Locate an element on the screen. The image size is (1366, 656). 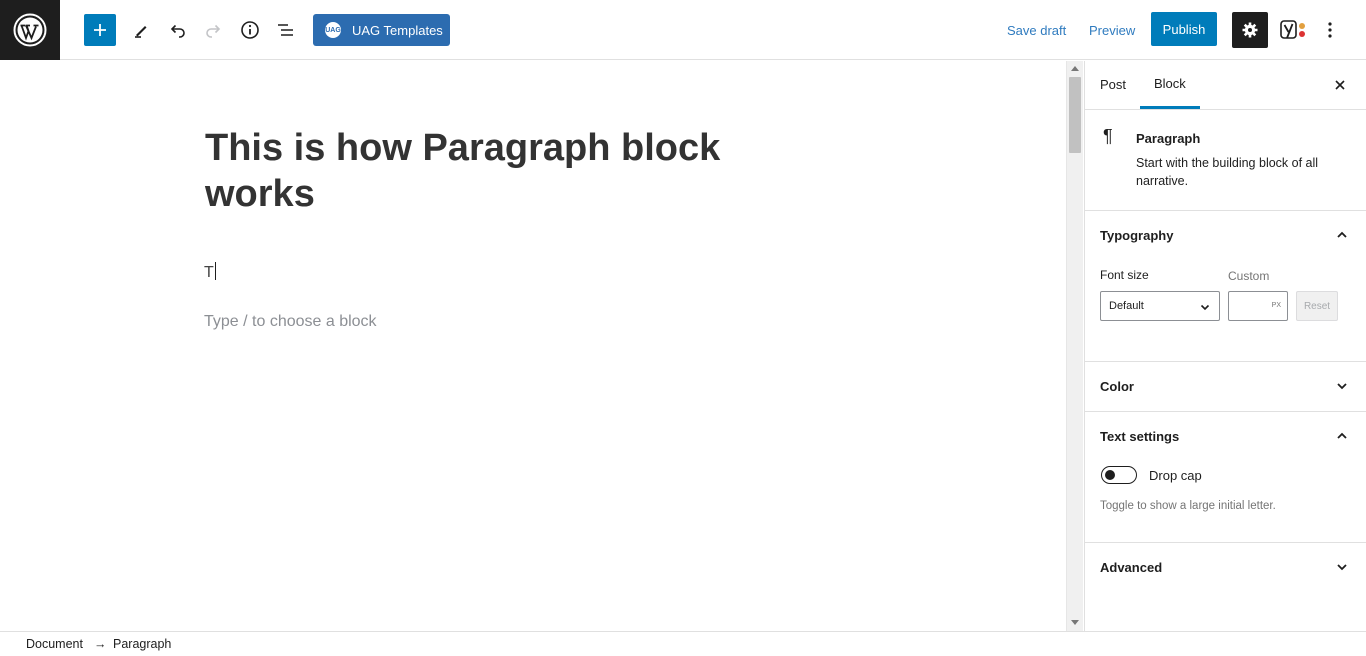
add-block-button is located at coordinates (100, 30).